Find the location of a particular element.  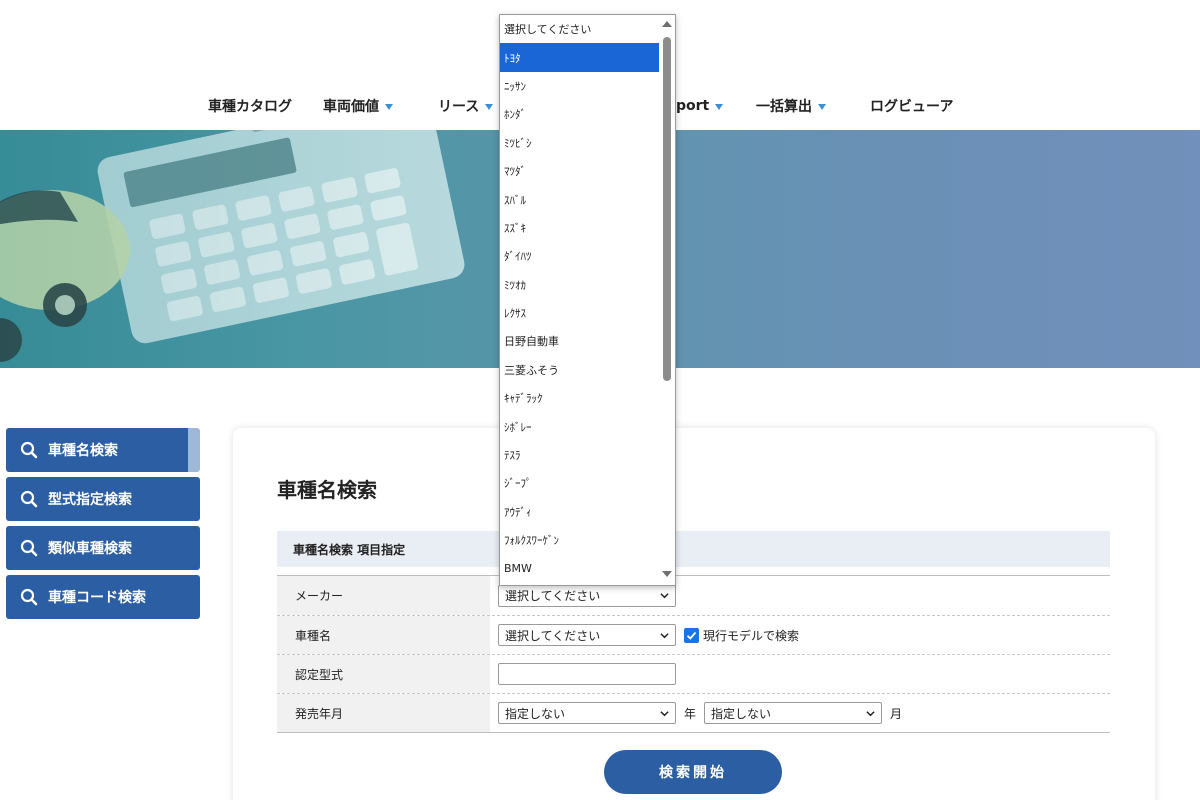

sidebar-item-model-code-search: 車種コード検索 is located at coordinates (103, 597).